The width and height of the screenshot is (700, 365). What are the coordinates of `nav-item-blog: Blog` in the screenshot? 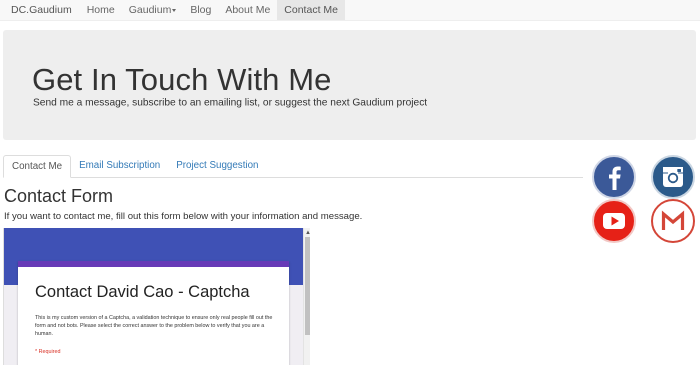 It's located at (200, 10).